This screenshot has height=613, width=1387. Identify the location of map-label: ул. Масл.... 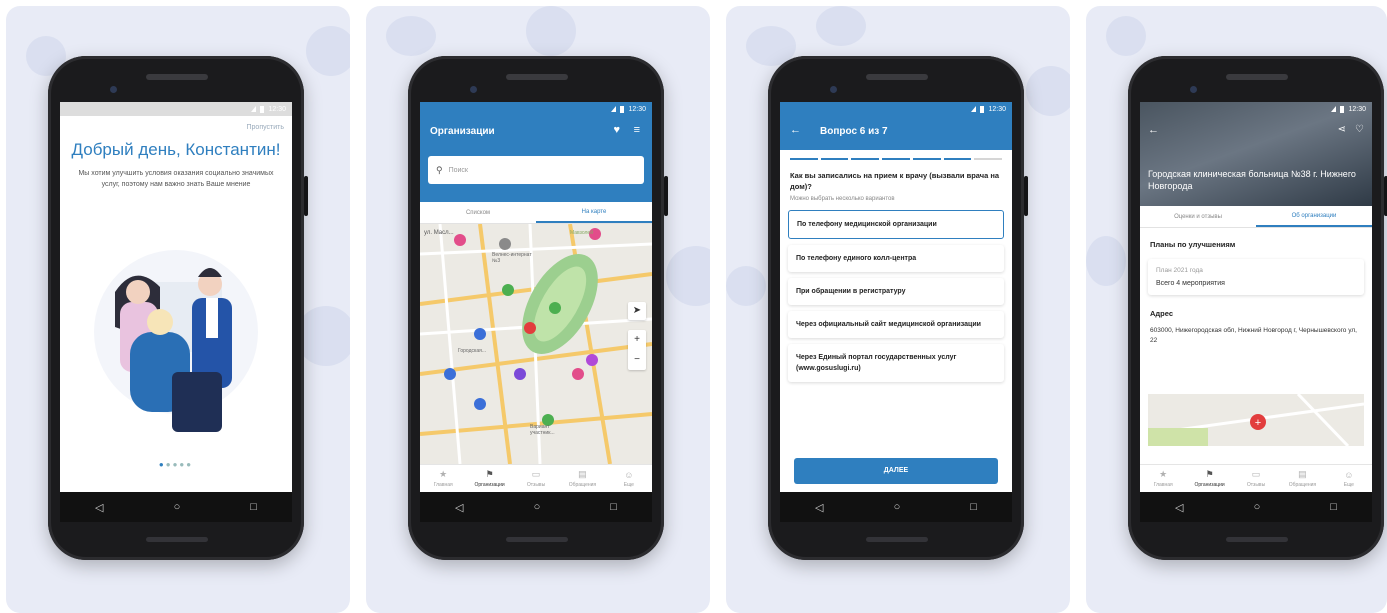
(439, 233).